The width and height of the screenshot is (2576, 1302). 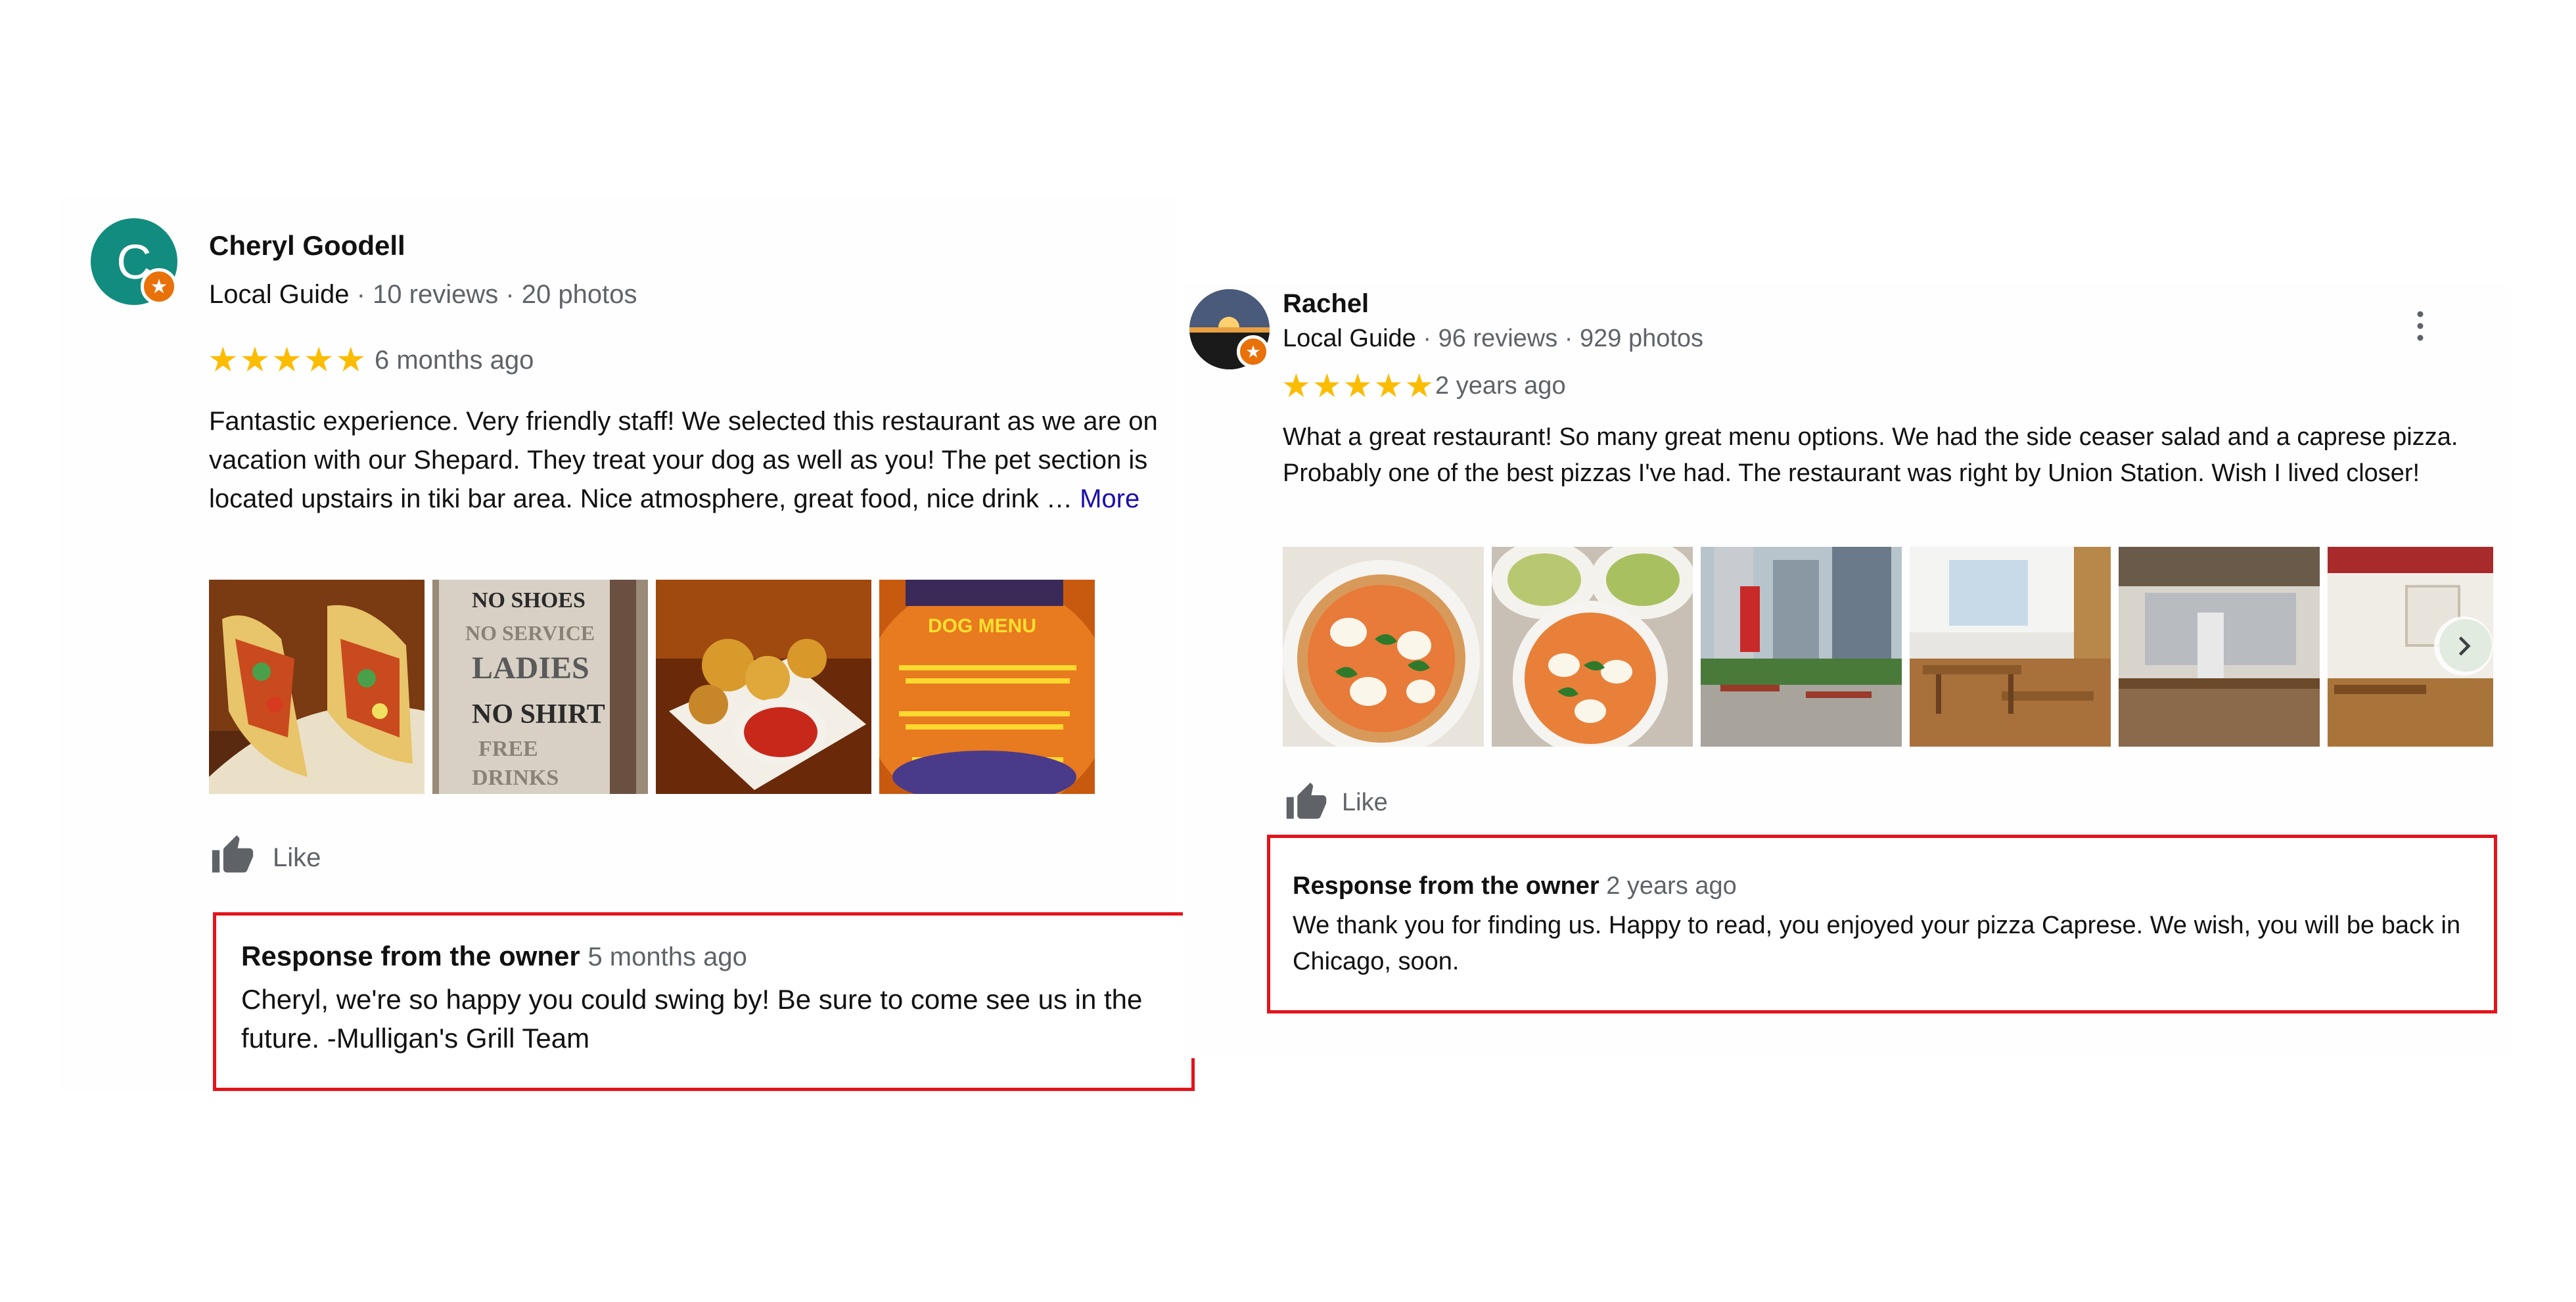 What do you see at coordinates (497, 294) in the screenshot?
I see `reviewer-stats: · 10 reviews · 20 photos` at bounding box center [497, 294].